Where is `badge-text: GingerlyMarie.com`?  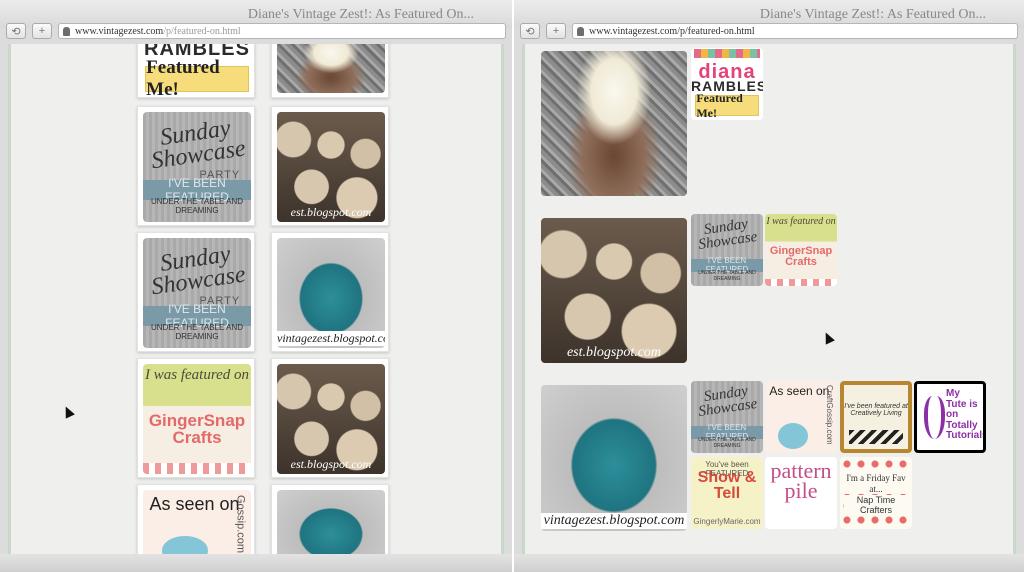 badge-text: GingerlyMarie.com is located at coordinates (727, 522).